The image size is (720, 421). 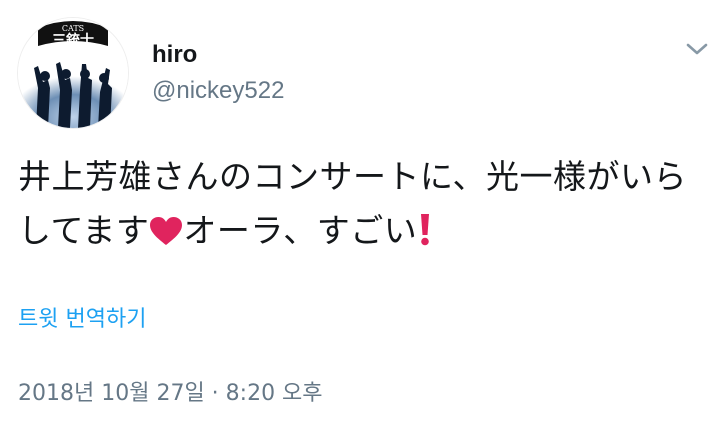 I want to click on chevron-down-icon, so click(x=697, y=49).